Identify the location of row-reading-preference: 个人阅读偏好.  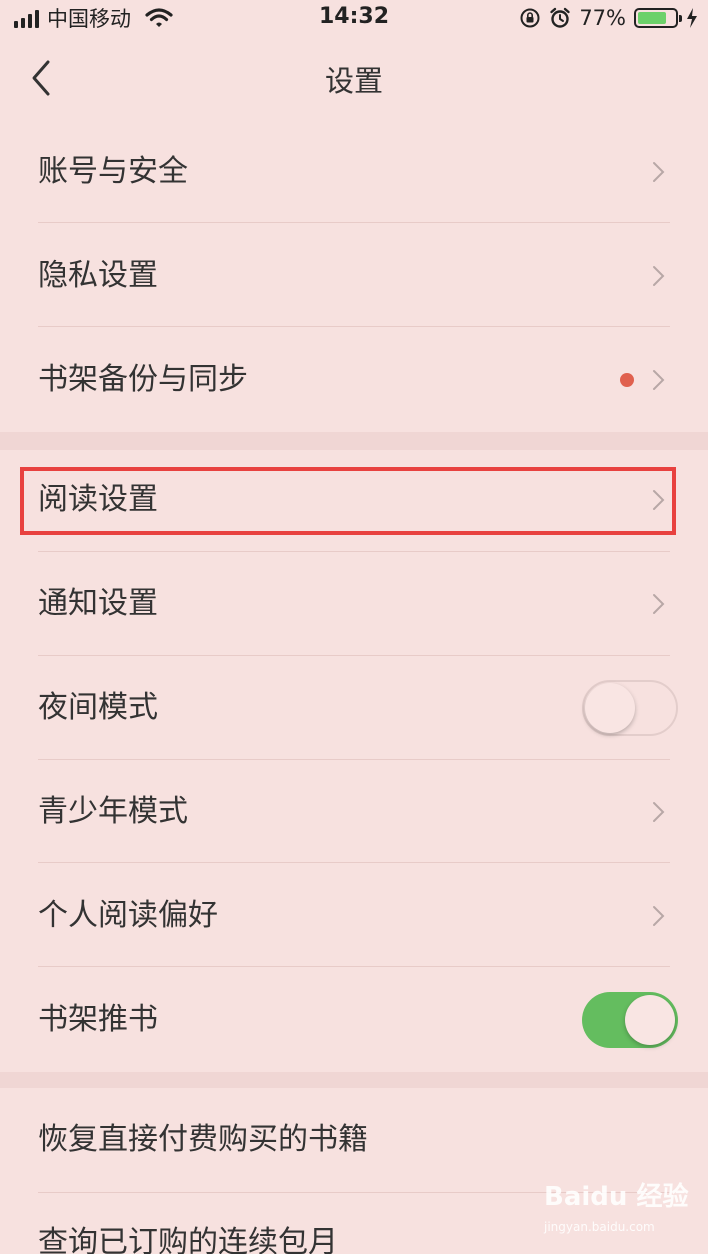
(354, 916).